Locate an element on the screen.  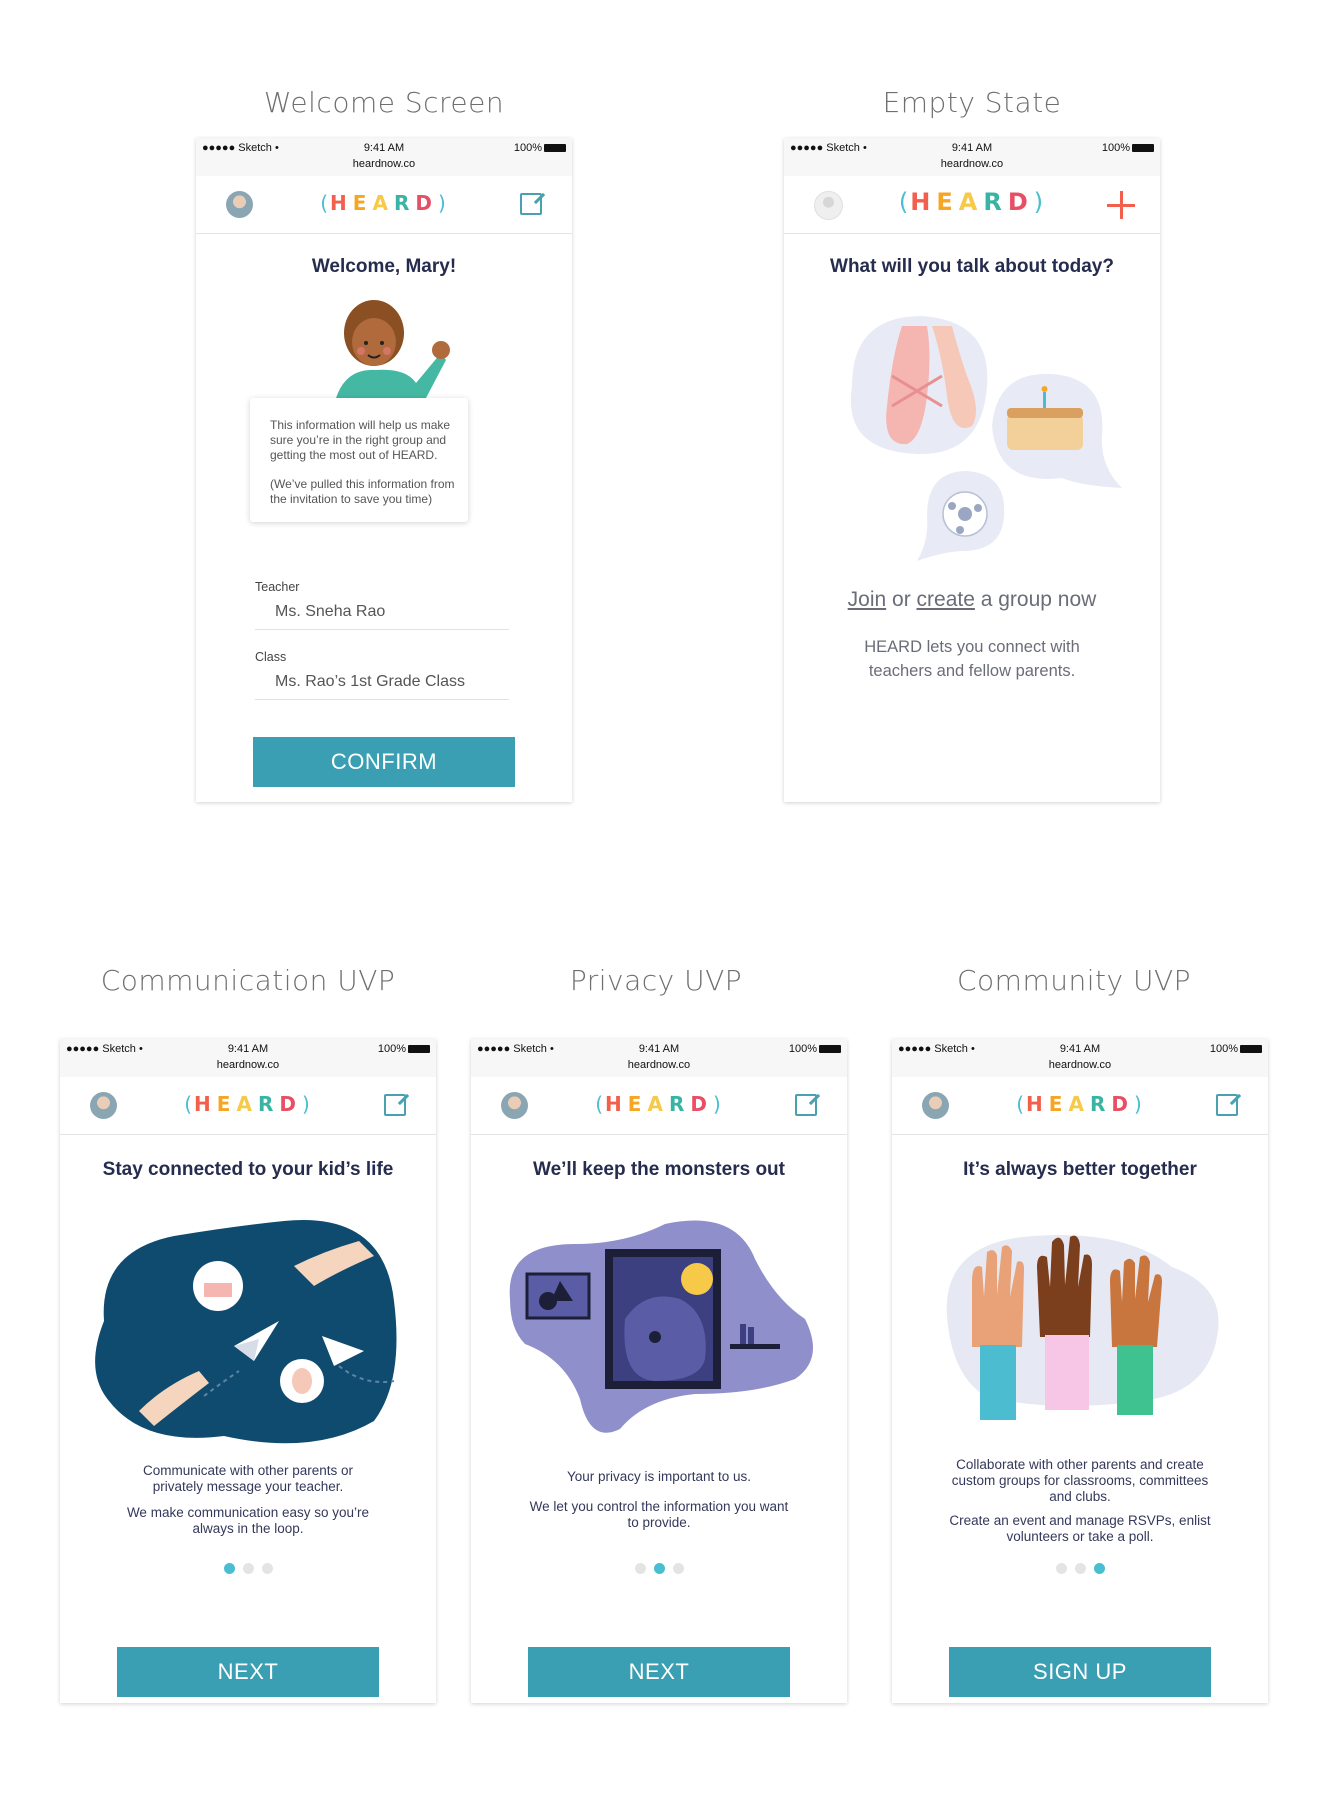
privacy-uvp-title: Privacy UVP is located at coordinates (656, 980).